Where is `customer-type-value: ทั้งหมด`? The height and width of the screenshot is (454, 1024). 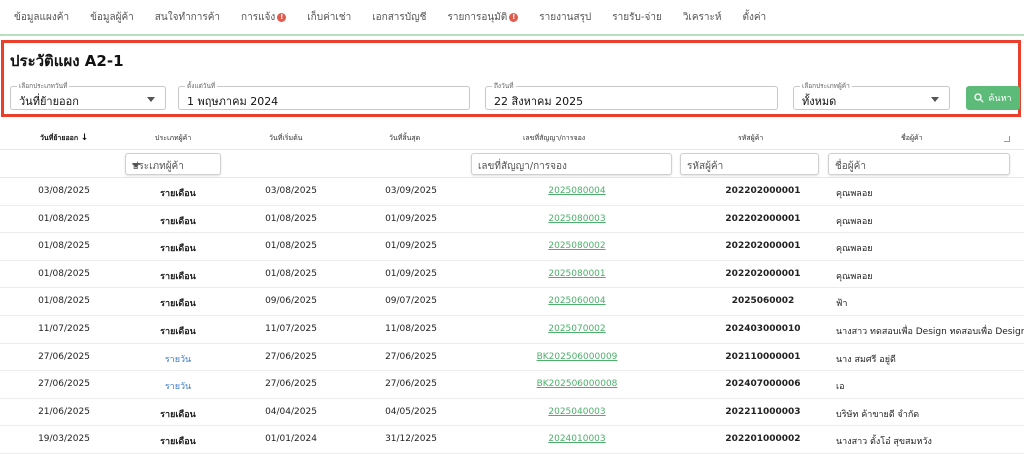 customer-type-value: ทั้งหมด is located at coordinates (819, 101).